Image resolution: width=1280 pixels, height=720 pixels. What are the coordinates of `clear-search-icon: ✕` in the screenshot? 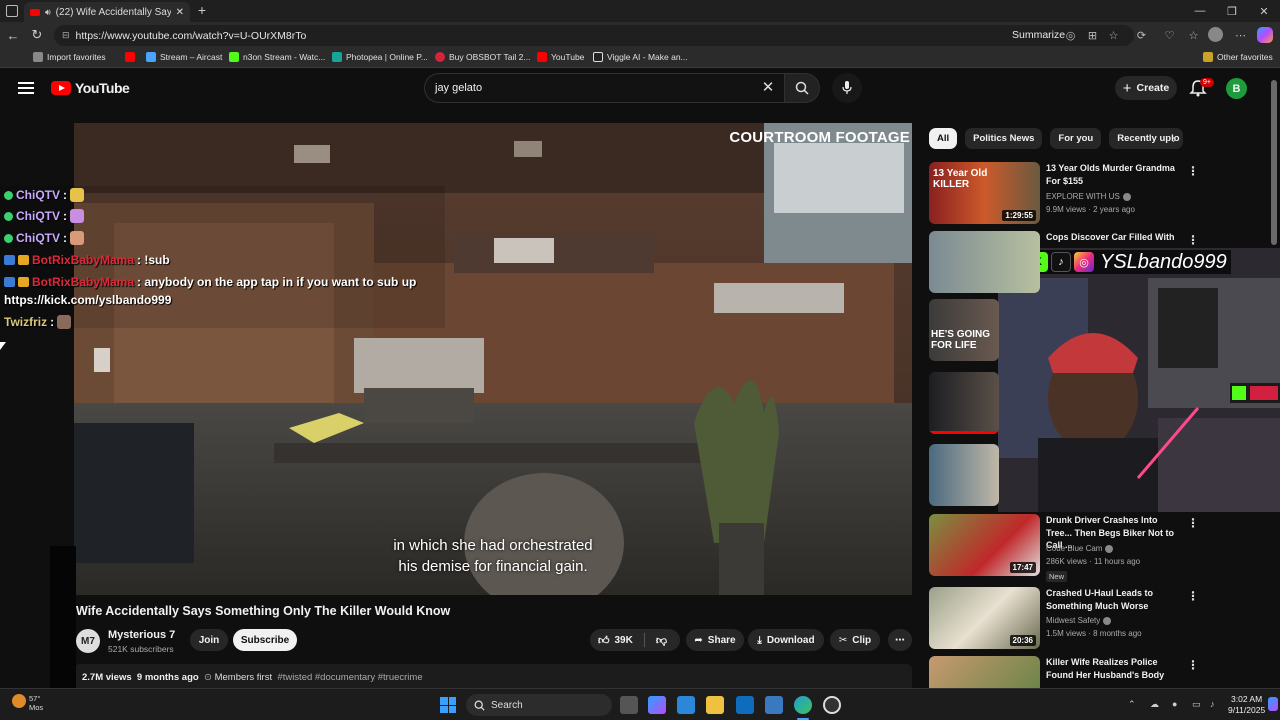 It's located at (768, 88).